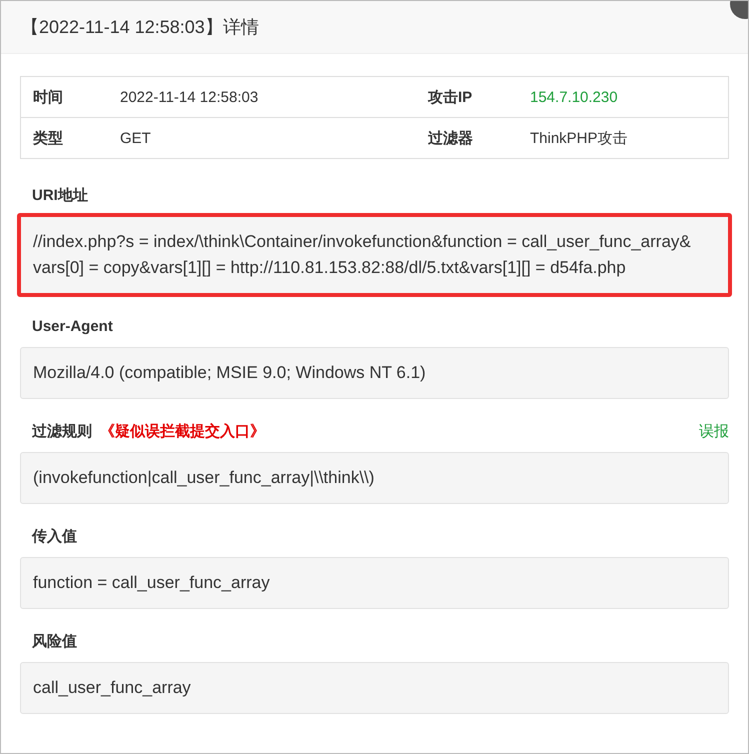 The width and height of the screenshot is (749, 754). I want to click on value-box: function = call_user_func_array, so click(374, 583).